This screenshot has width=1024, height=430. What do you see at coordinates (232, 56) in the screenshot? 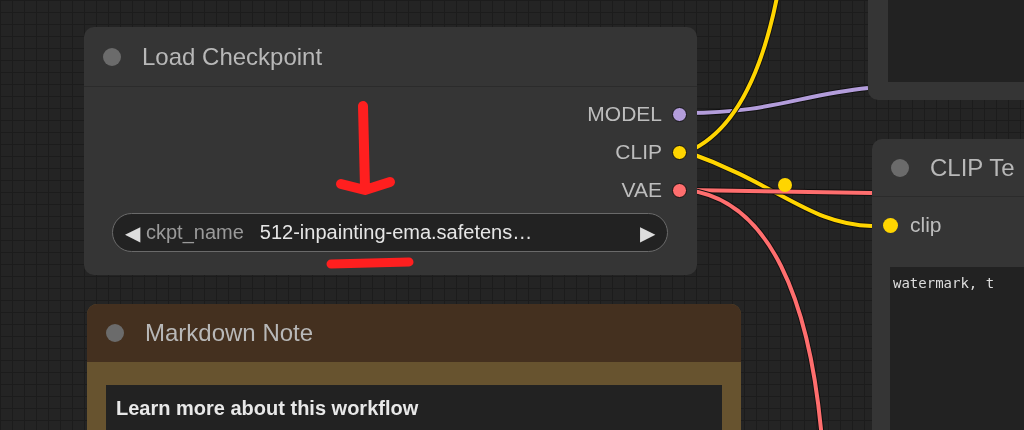
I see `node-title: Load Checkpoint` at bounding box center [232, 56].